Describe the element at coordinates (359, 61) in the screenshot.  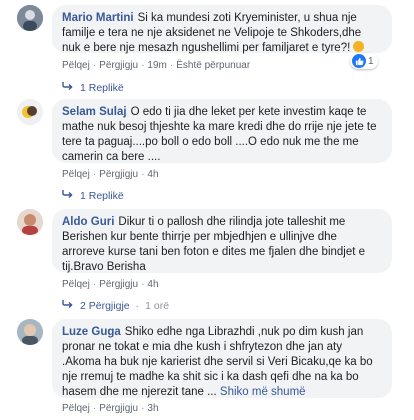
I see `like-reaction-icon` at that location.